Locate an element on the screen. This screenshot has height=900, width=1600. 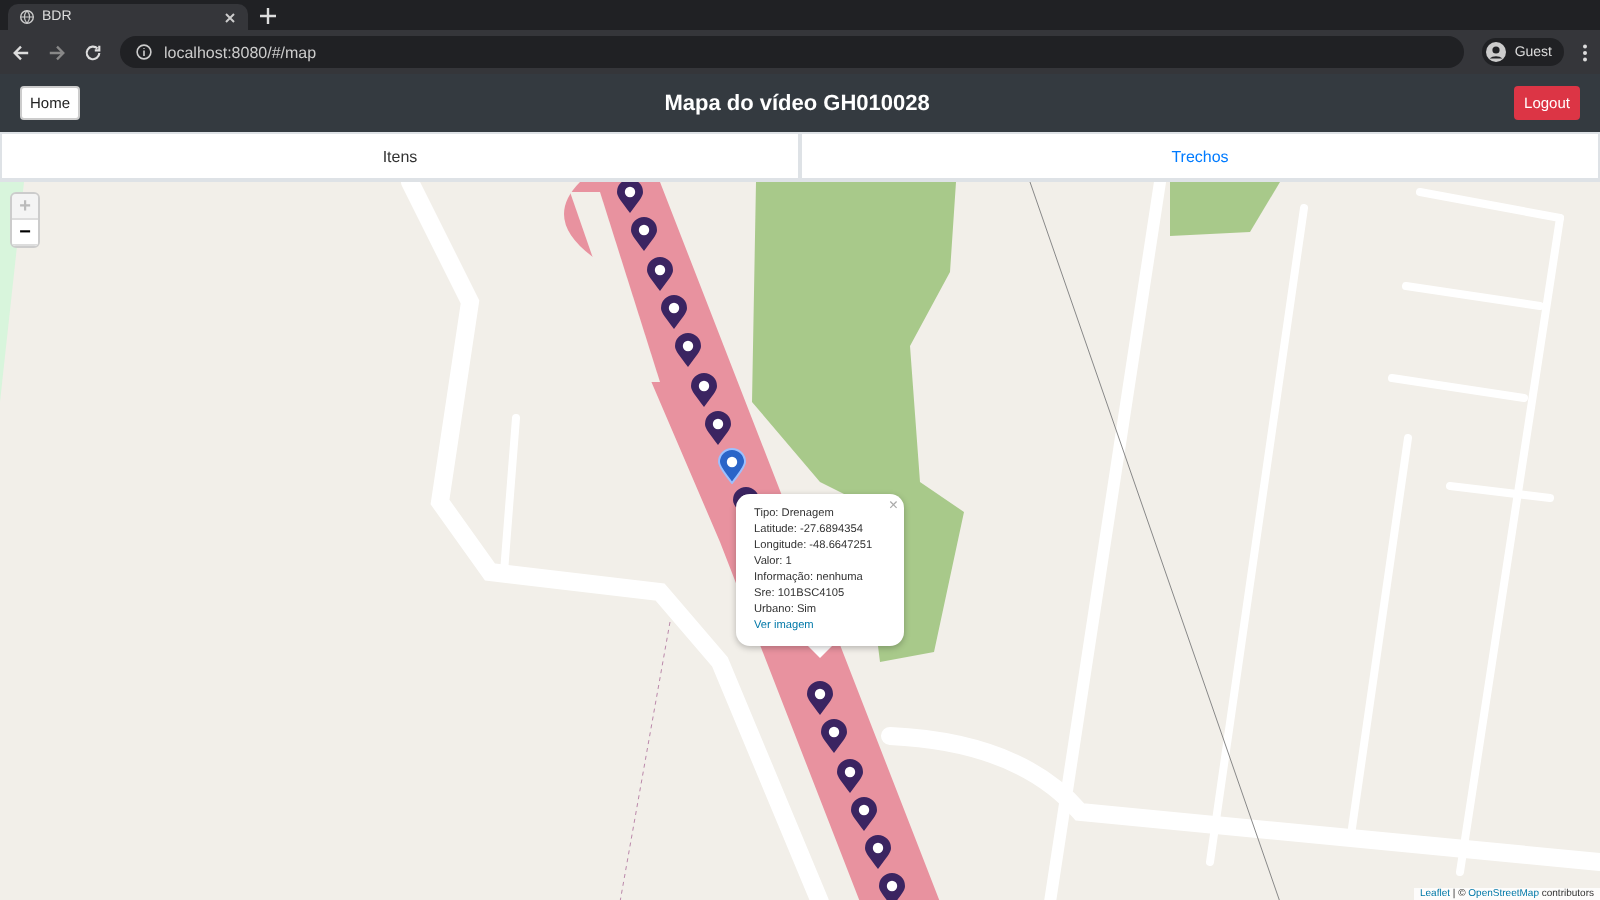
zoom-out-button: − is located at coordinates (25, 233).